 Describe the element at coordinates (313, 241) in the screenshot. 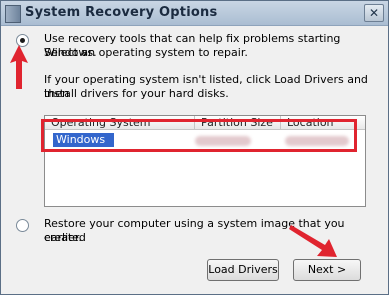

I see `annotation-arrow-down-right-icon` at that location.